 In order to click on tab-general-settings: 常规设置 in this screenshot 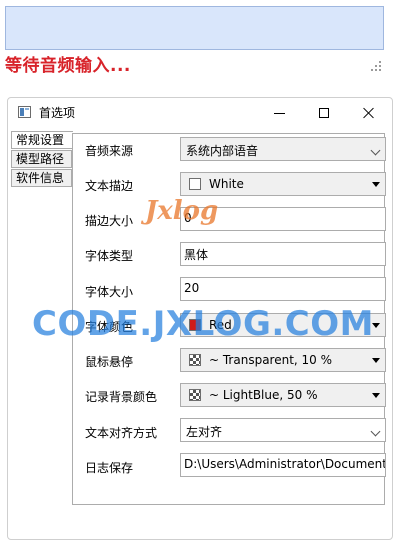, I will do `click(42, 140)`.